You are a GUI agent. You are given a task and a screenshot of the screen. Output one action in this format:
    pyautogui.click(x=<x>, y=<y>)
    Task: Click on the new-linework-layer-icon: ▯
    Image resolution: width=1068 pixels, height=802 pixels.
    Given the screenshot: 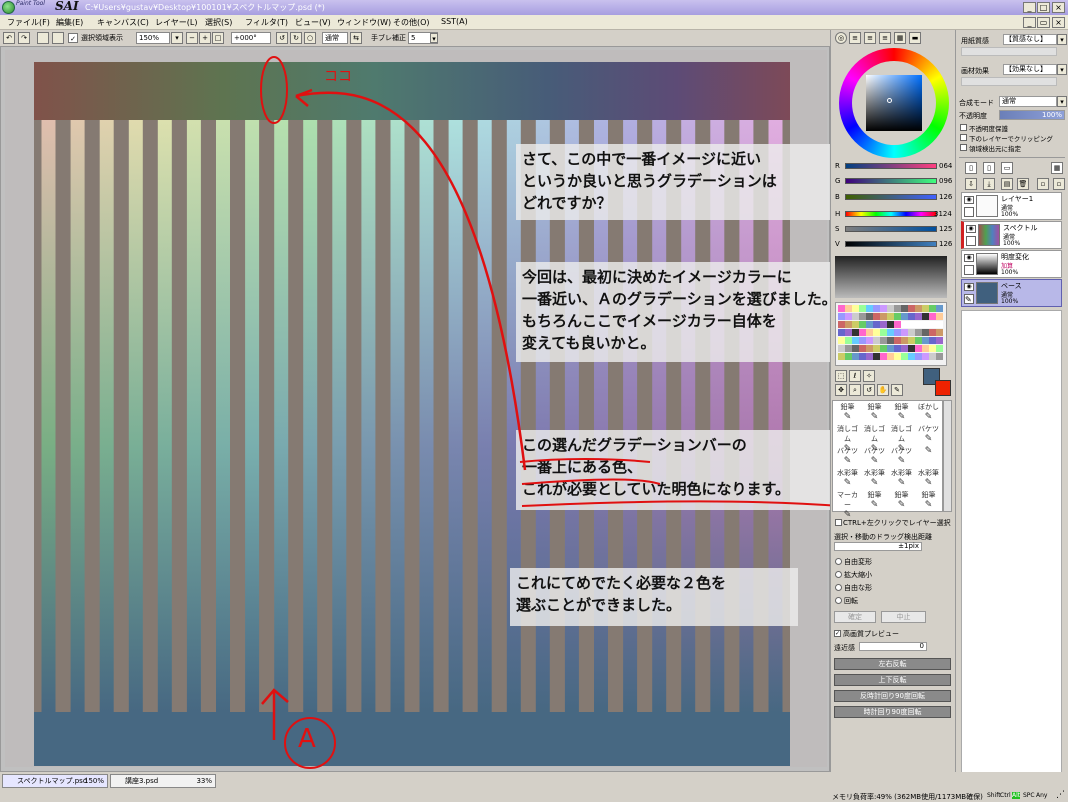 What is the action you would take?
    pyautogui.click(x=989, y=168)
    